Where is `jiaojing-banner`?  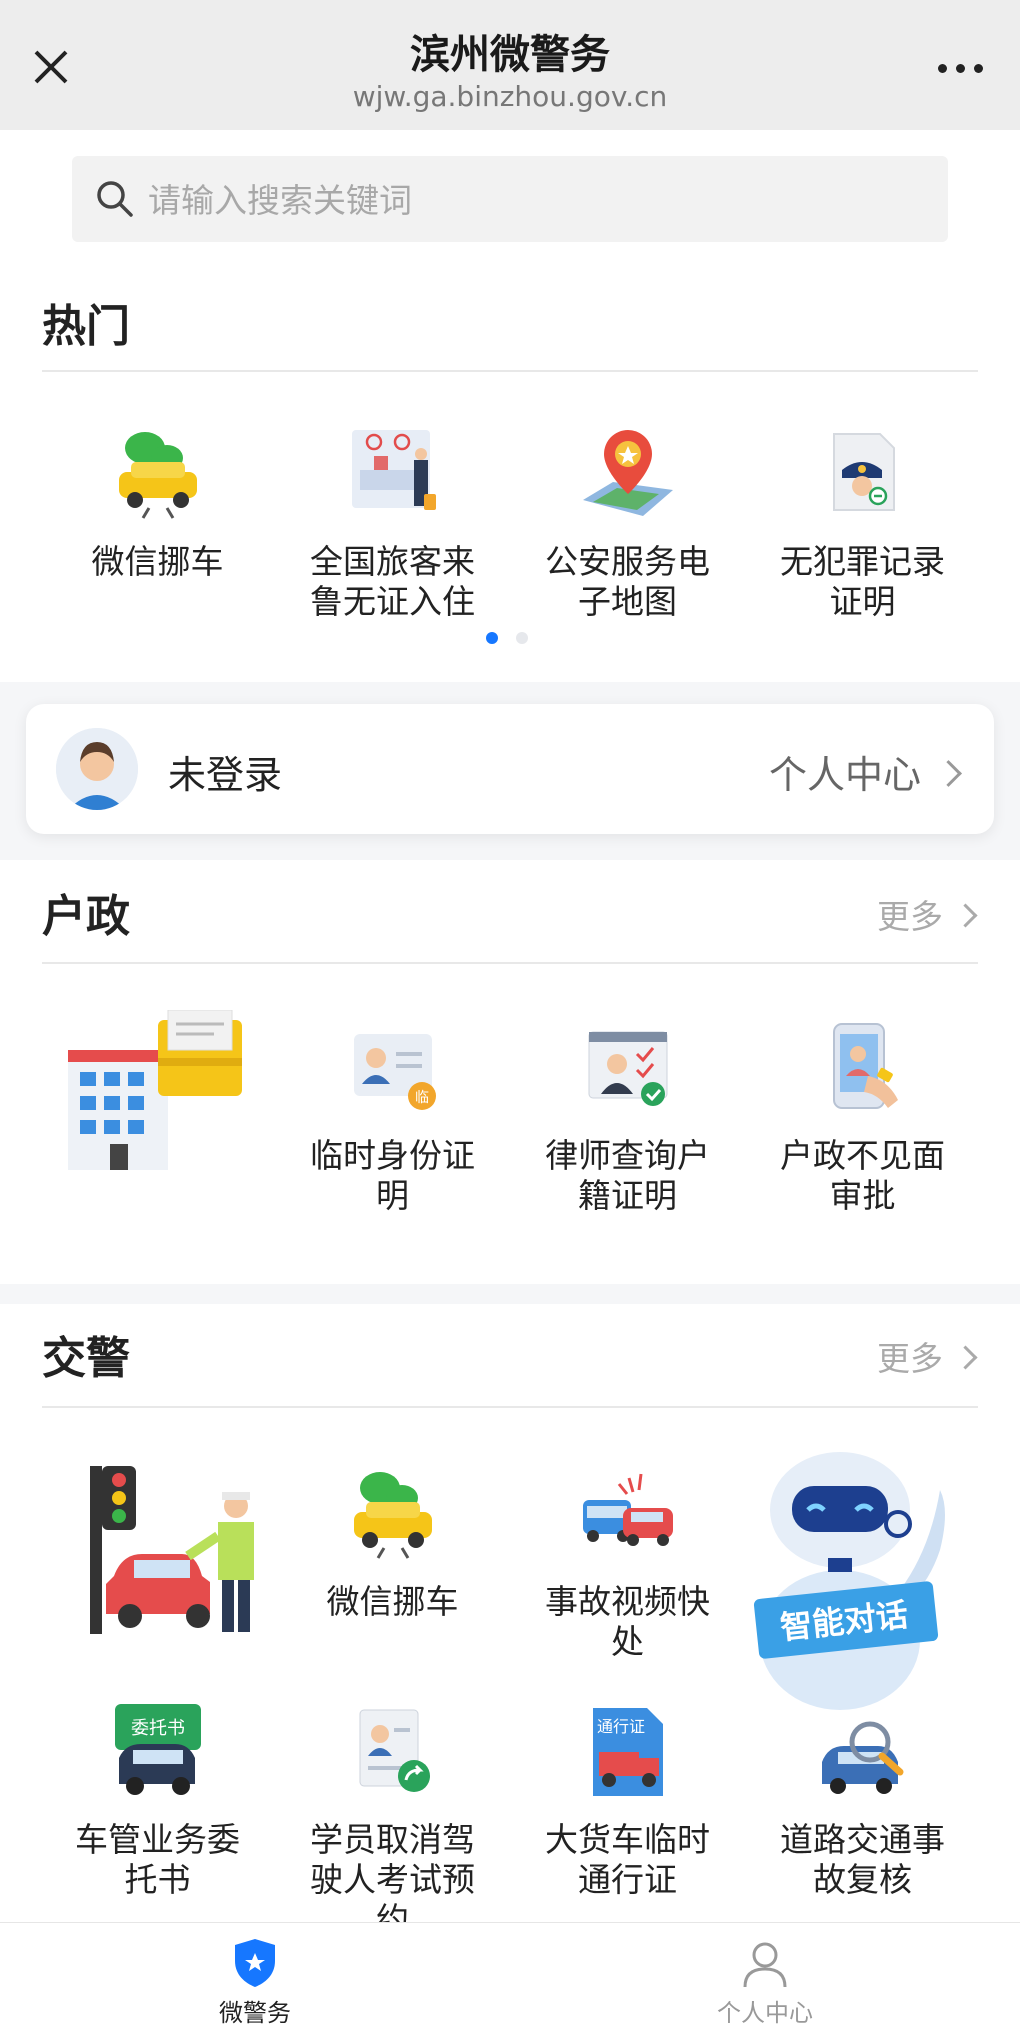 jiaojing-banner is located at coordinates (157, 1551).